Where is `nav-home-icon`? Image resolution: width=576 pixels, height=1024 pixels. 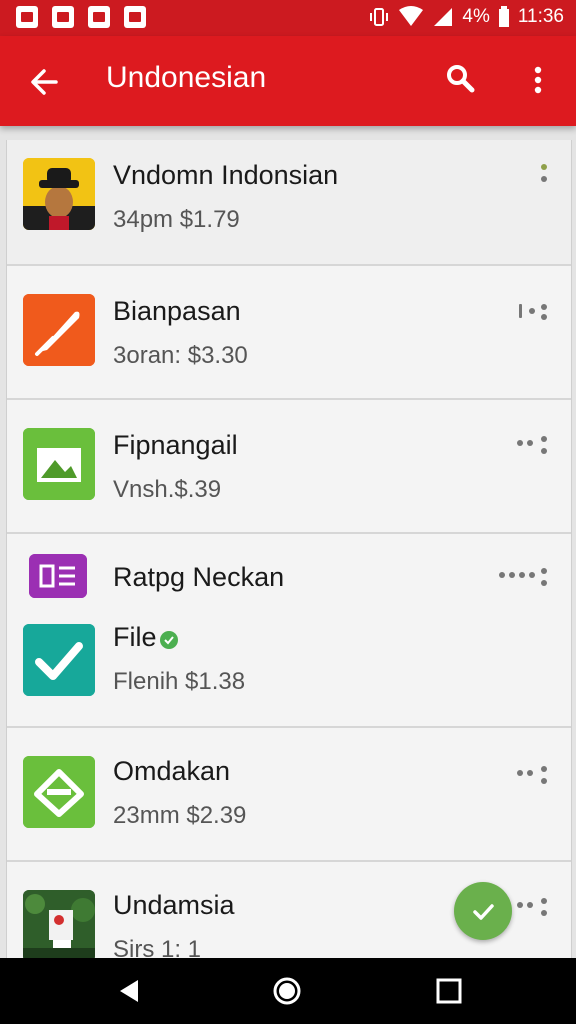 nav-home-icon is located at coordinates (287, 991).